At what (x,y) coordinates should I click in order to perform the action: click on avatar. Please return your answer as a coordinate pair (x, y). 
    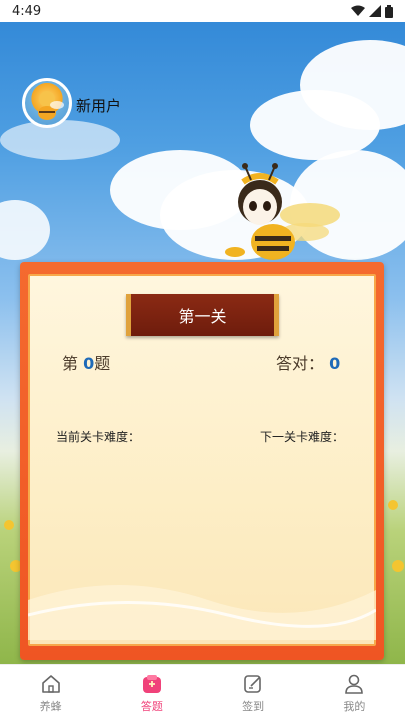
    Looking at the image, I should click on (47, 103).